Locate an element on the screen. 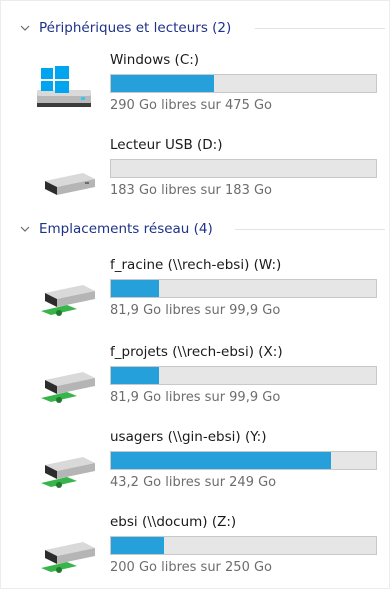  drive-name: Lecteur USB (D:) is located at coordinates (166, 145).